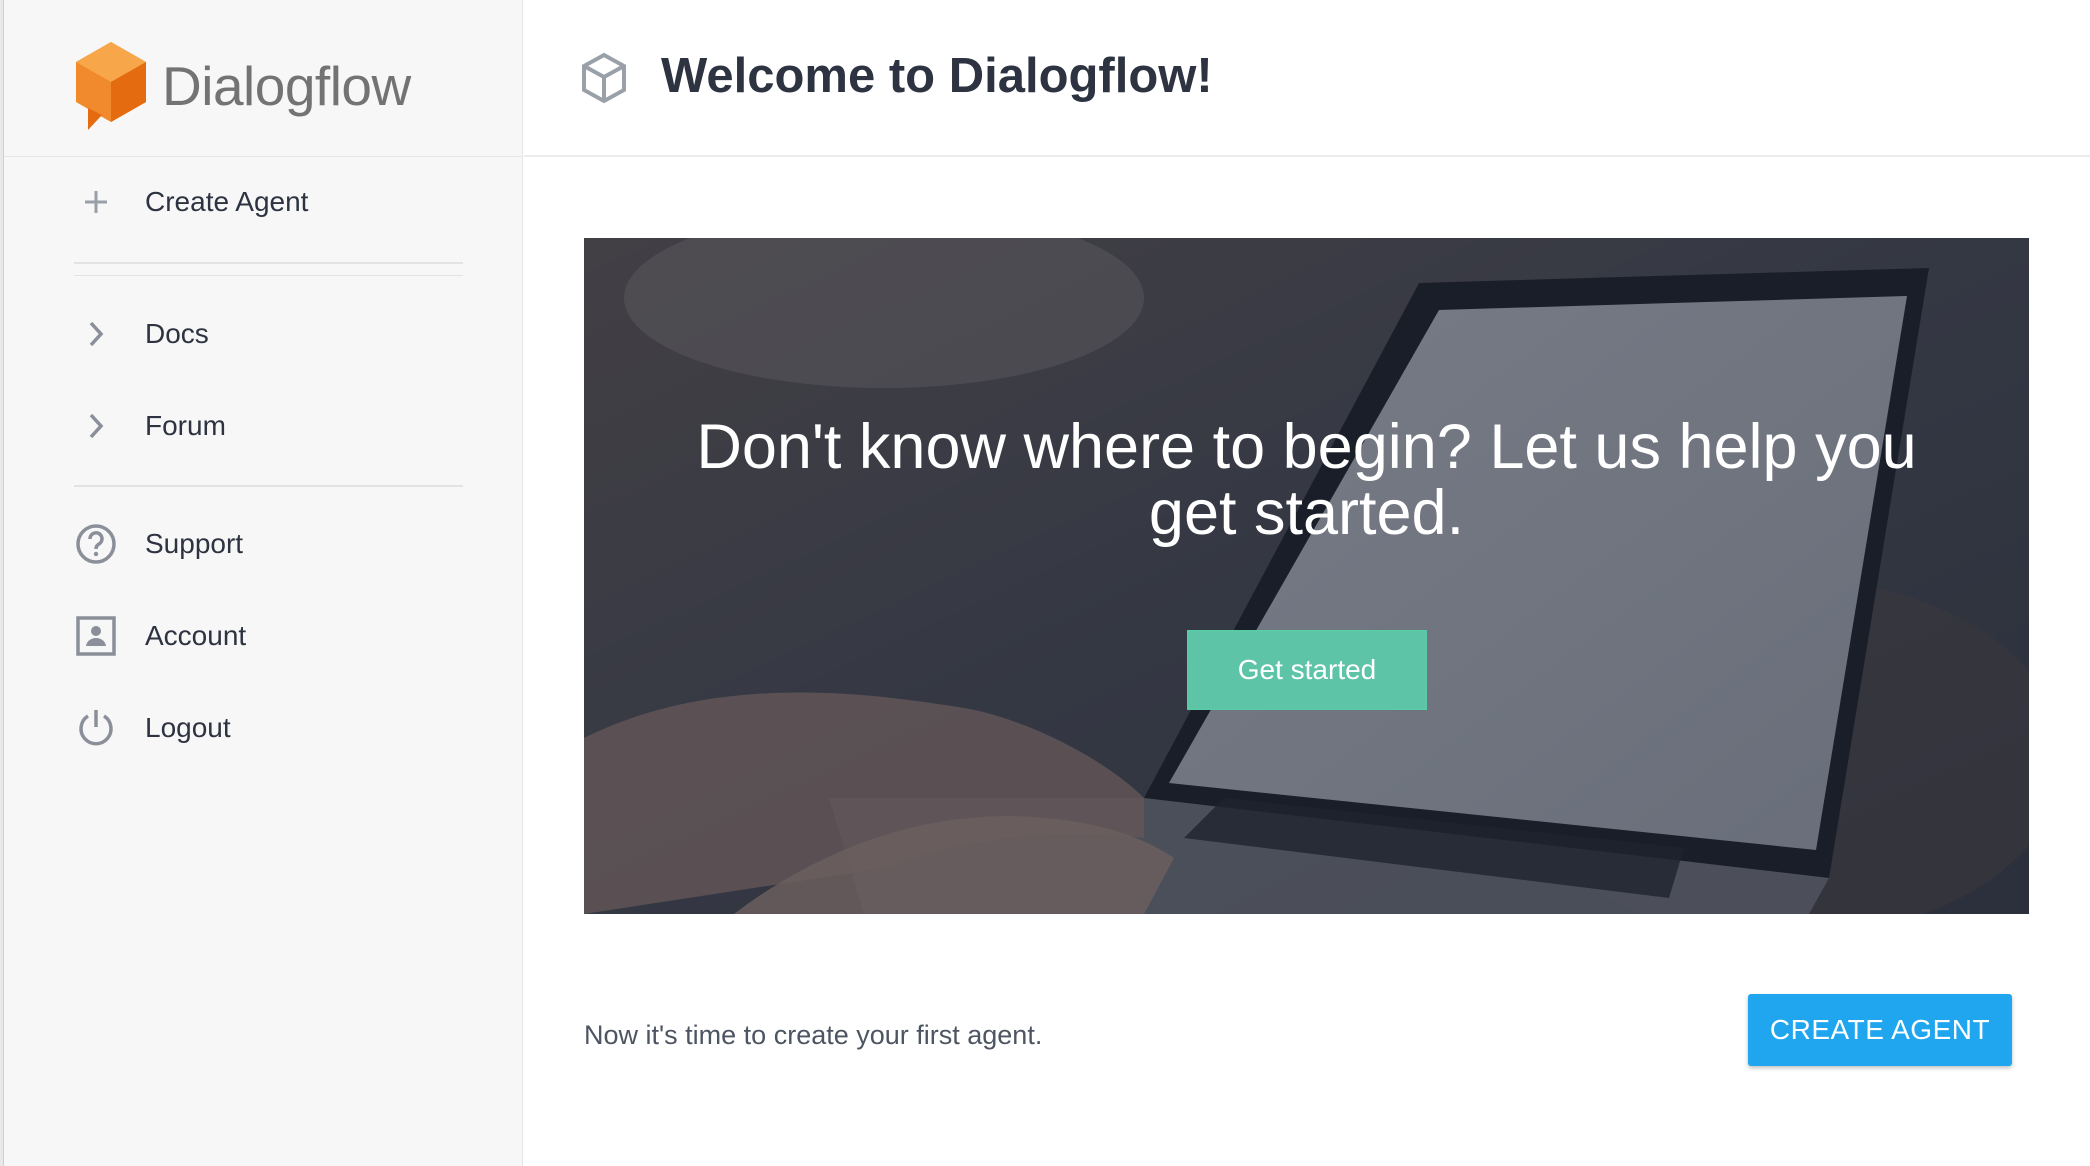 This screenshot has height=1166, width=2090. I want to click on dialogflow-logo: Dialogflow, so click(242, 86).